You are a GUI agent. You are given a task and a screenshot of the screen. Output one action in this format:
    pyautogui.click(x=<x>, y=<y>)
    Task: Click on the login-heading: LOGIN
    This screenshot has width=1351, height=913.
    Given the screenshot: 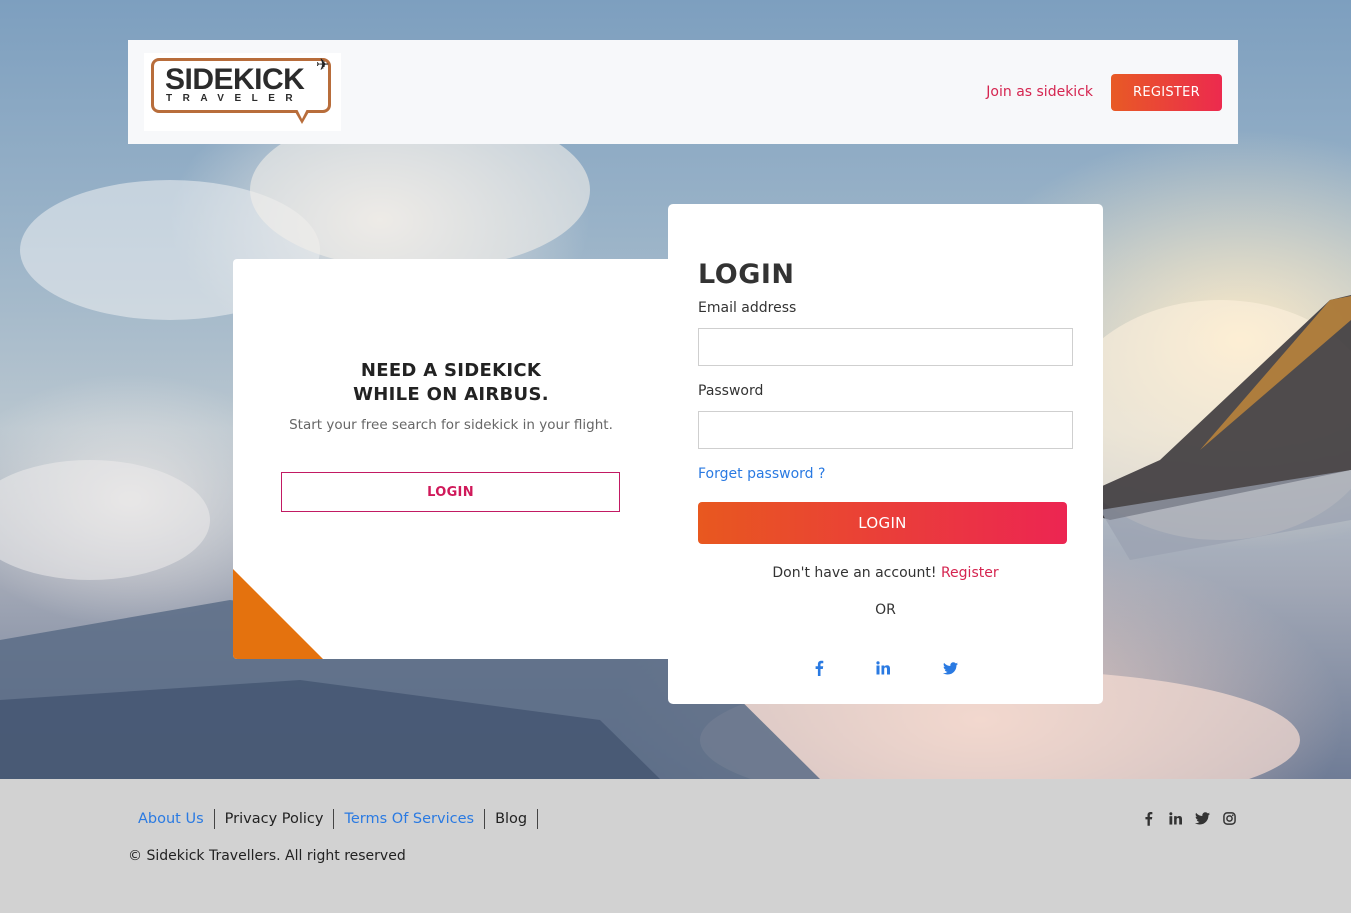 What is the action you would take?
    pyautogui.click(x=746, y=274)
    